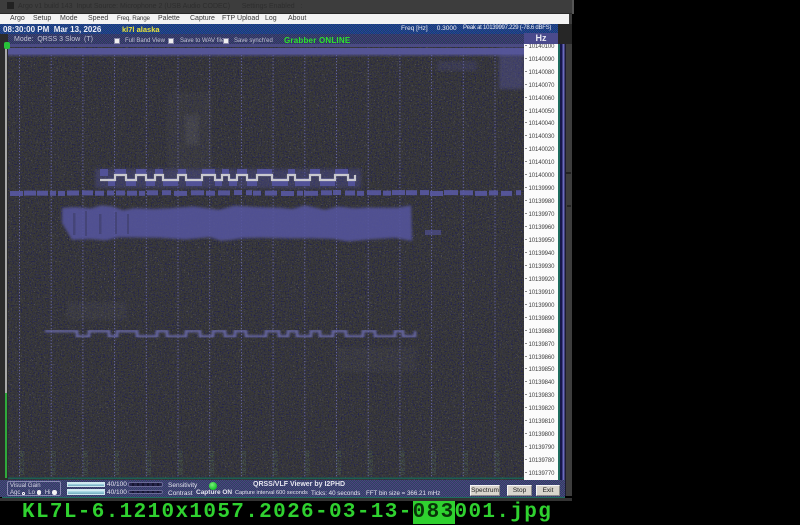 This screenshot has width=800, height=525. What do you see at coordinates (466, 462) in the screenshot?
I see `svg-text: 08:30:00` at bounding box center [466, 462].